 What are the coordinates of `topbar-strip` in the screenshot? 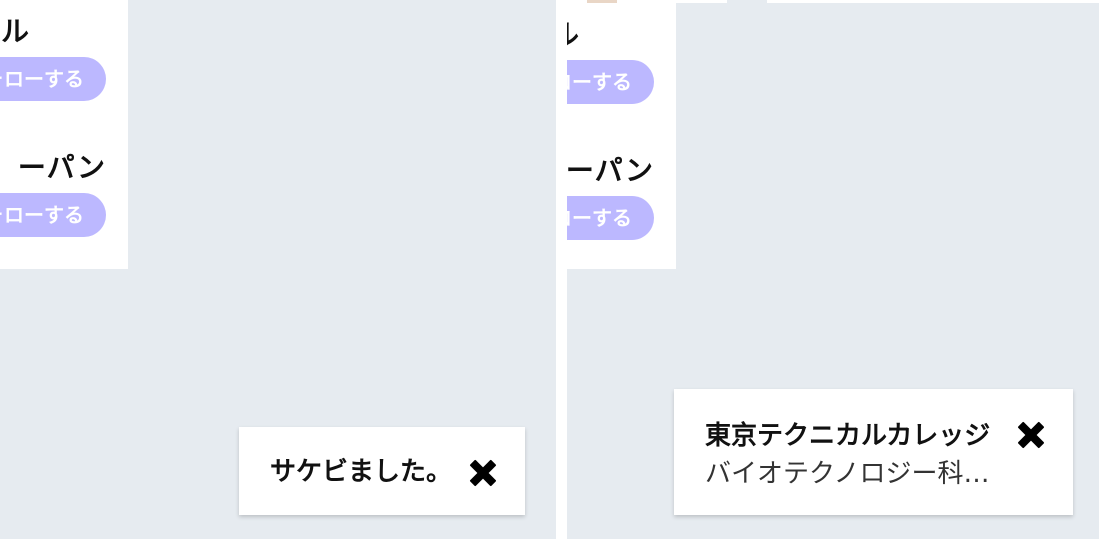 It's located at (933, 1).